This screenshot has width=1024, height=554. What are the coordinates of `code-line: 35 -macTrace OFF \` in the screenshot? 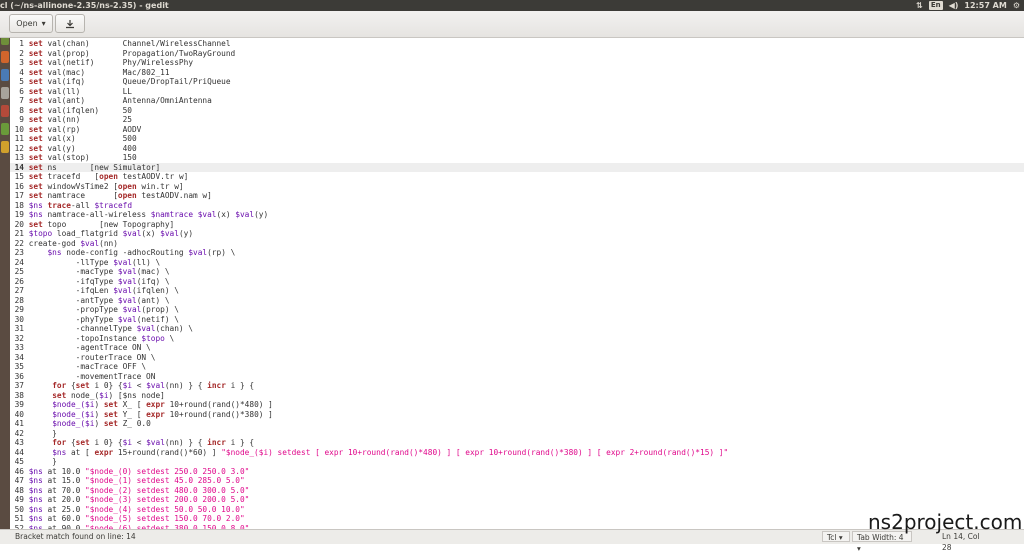 It's located at (517, 367).